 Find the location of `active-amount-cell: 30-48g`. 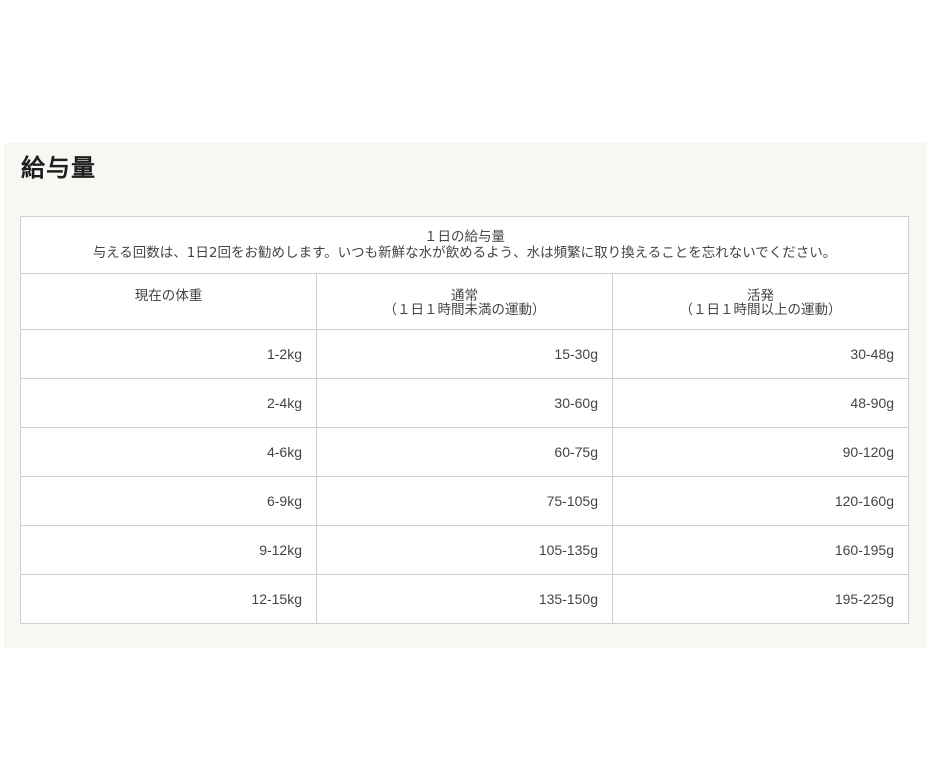

active-amount-cell: 30-48g is located at coordinates (760, 354).